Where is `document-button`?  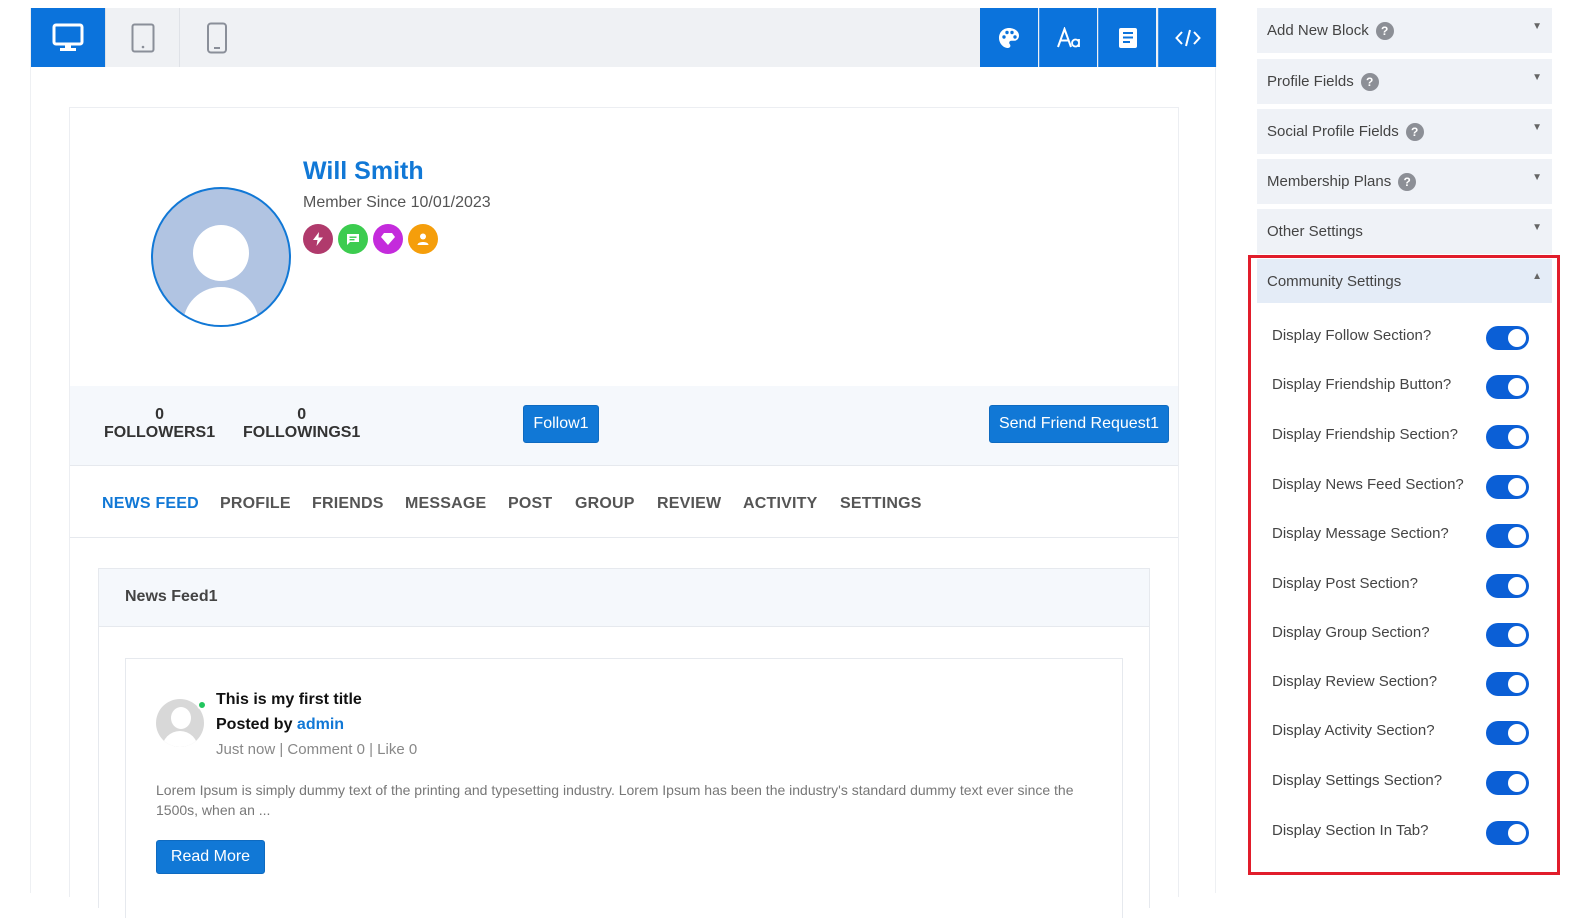 document-button is located at coordinates (1127, 37).